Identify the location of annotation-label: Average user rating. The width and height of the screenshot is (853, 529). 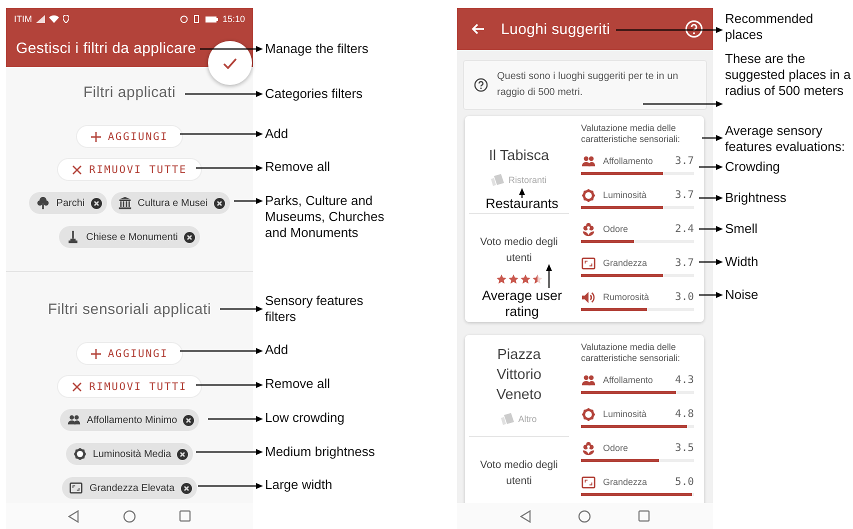
(522, 304).